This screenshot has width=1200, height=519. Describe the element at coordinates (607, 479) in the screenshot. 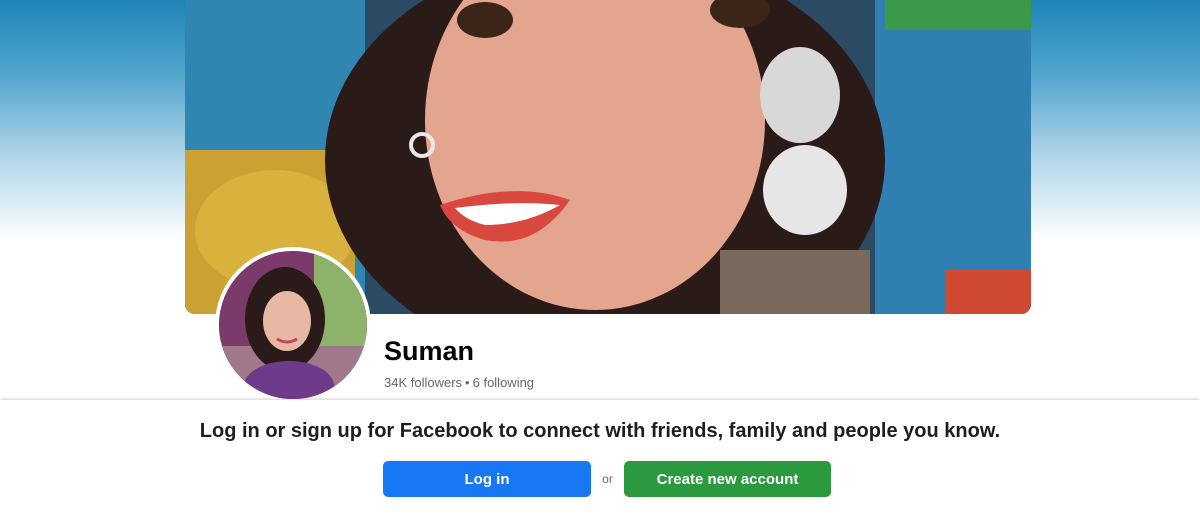

I see `or-separator: or` at that location.